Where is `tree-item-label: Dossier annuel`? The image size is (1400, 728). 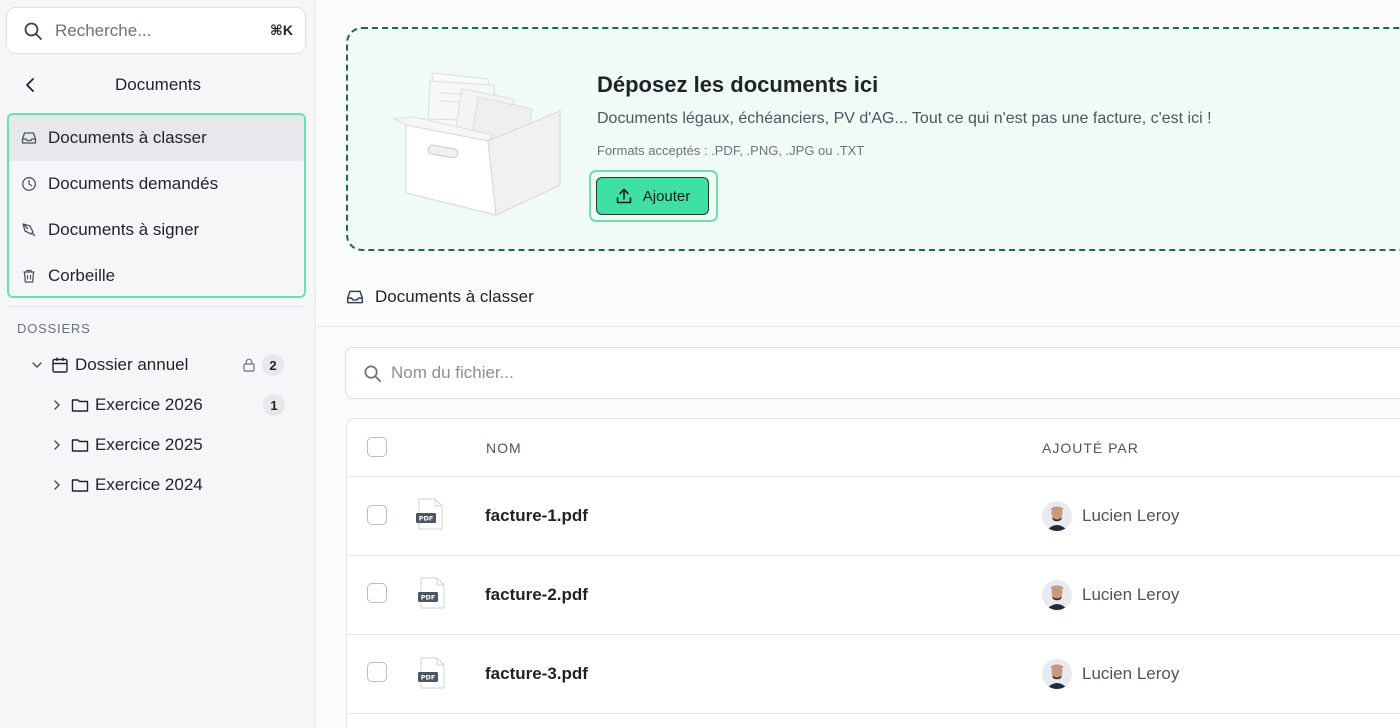
tree-item-label: Dossier annuel is located at coordinates (132, 364).